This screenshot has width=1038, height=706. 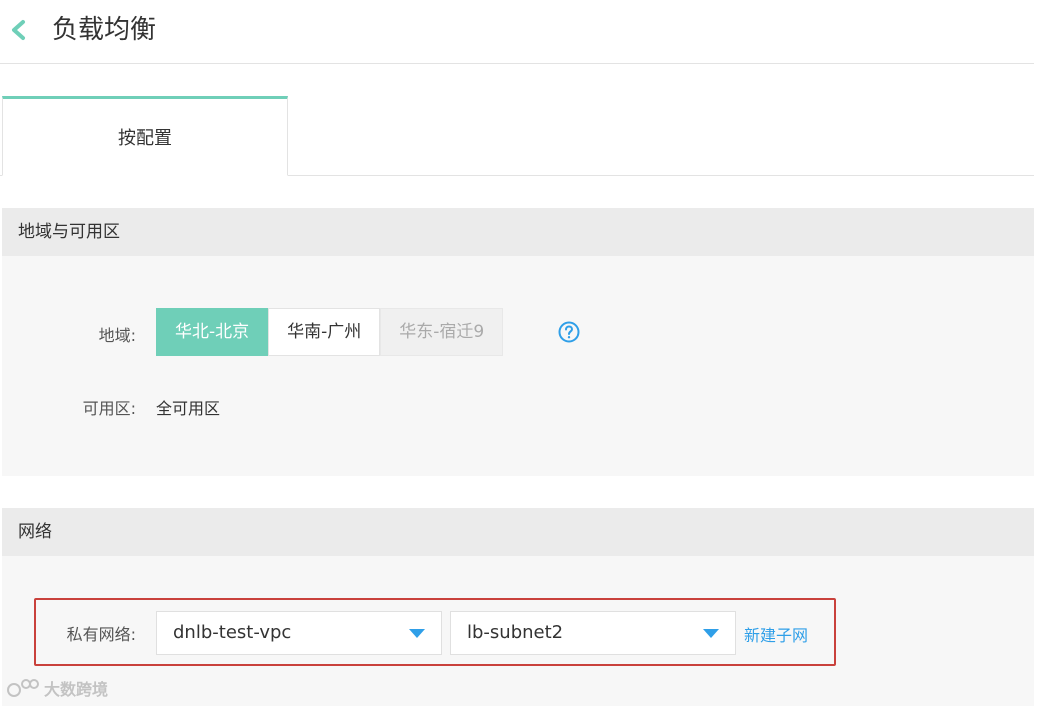 I want to click on question-circle-icon, so click(x=569, y=332).